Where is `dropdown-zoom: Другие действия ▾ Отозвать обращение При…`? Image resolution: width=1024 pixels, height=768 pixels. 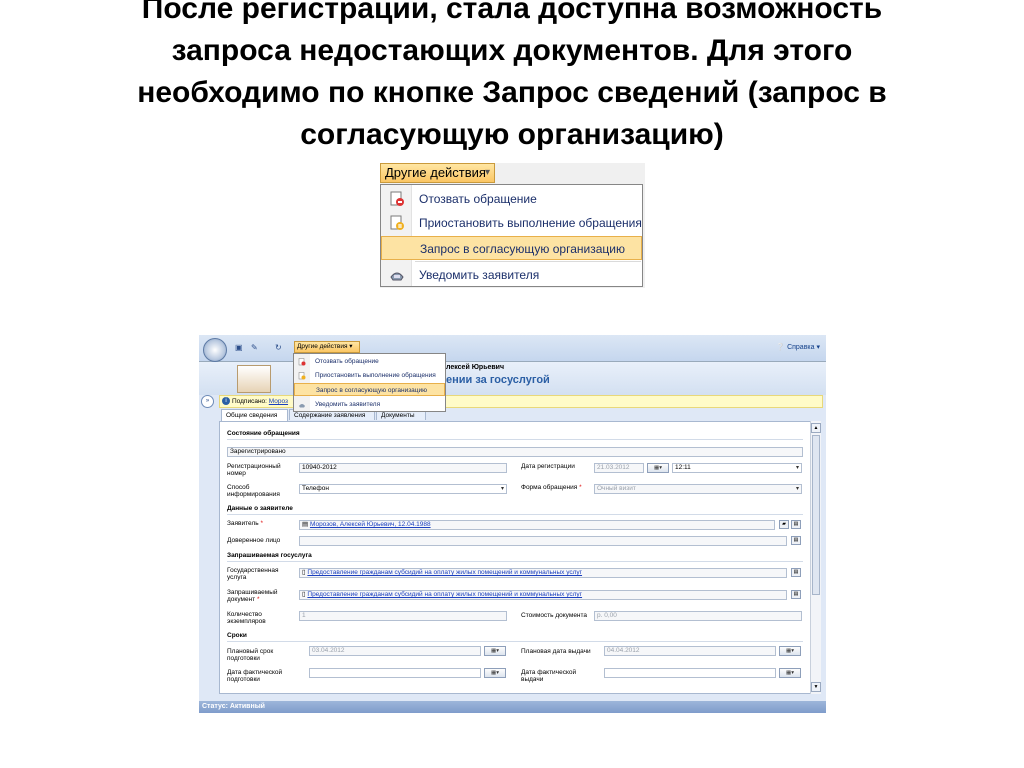
dropdown-zoom: Другие действия ▾ Отозвать обращение При… is located at coordinates (512, 225).